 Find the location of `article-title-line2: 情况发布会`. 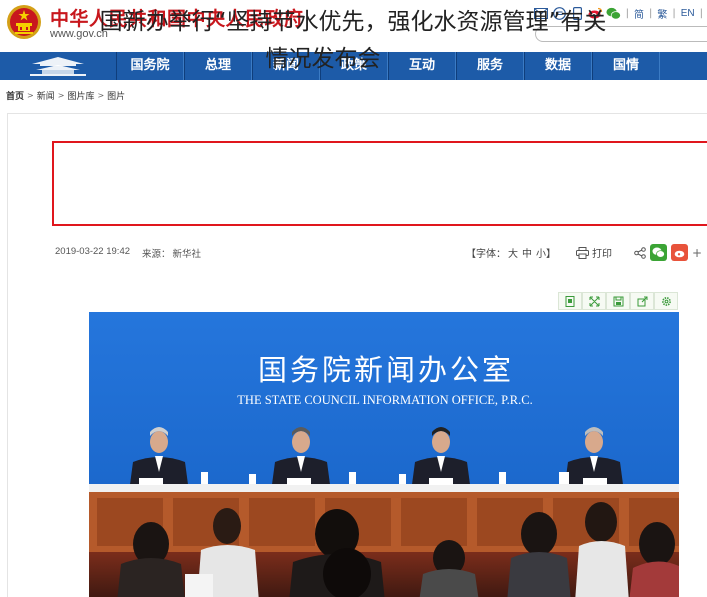

article-title-line2: 情况发布会 is located at coordinates (323, 59).